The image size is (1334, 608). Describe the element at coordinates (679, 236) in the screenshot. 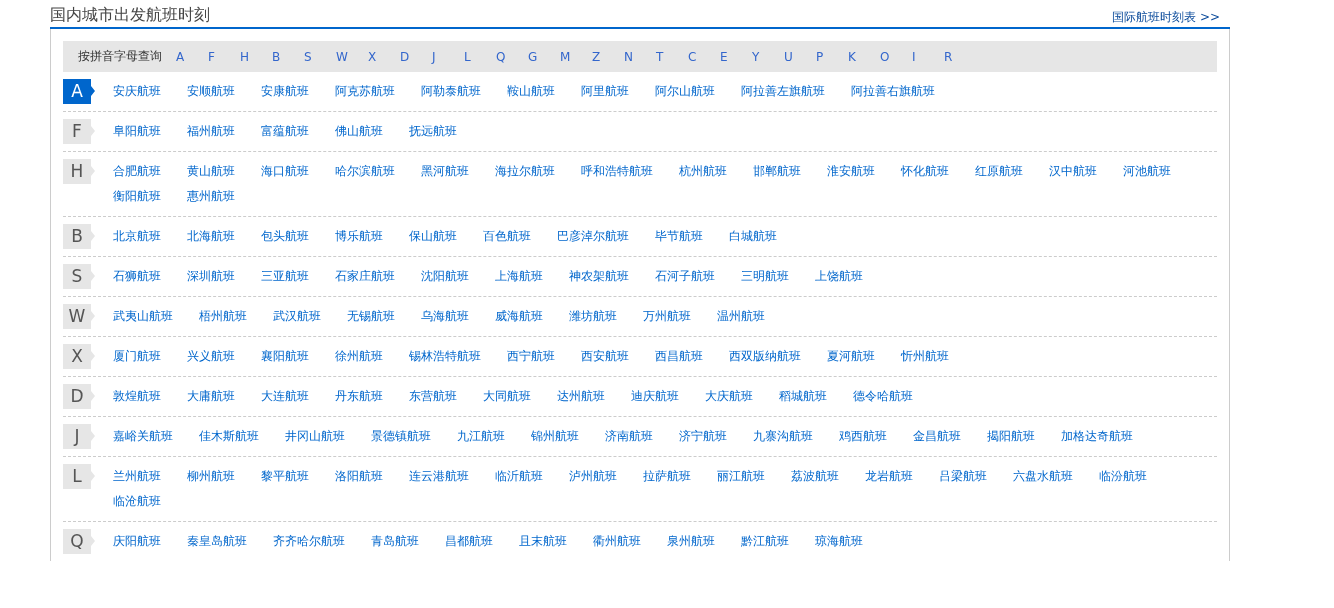

I see `city-flight-link: 毕节航班` at that location.